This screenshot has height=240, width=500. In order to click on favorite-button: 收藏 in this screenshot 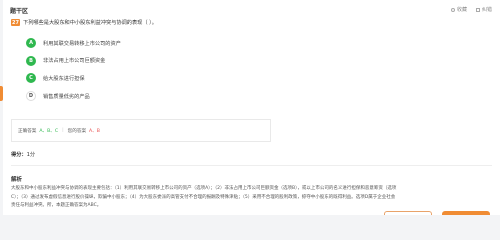, I will do `click(458, 9)`.